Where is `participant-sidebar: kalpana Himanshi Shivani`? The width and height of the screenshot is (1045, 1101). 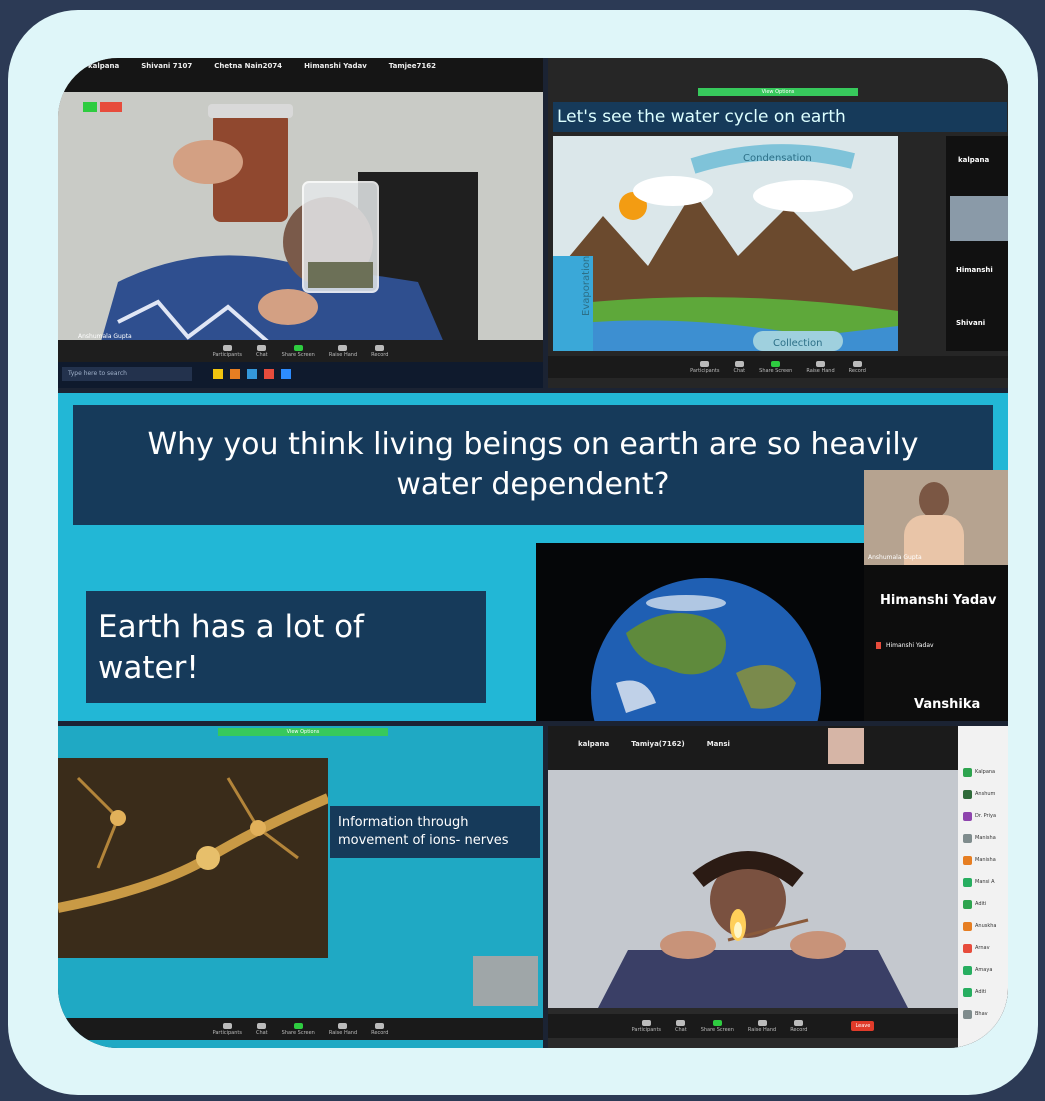
participant-sidebar: kalpana Himanshi Shivani is located at coordinates (977, 243).